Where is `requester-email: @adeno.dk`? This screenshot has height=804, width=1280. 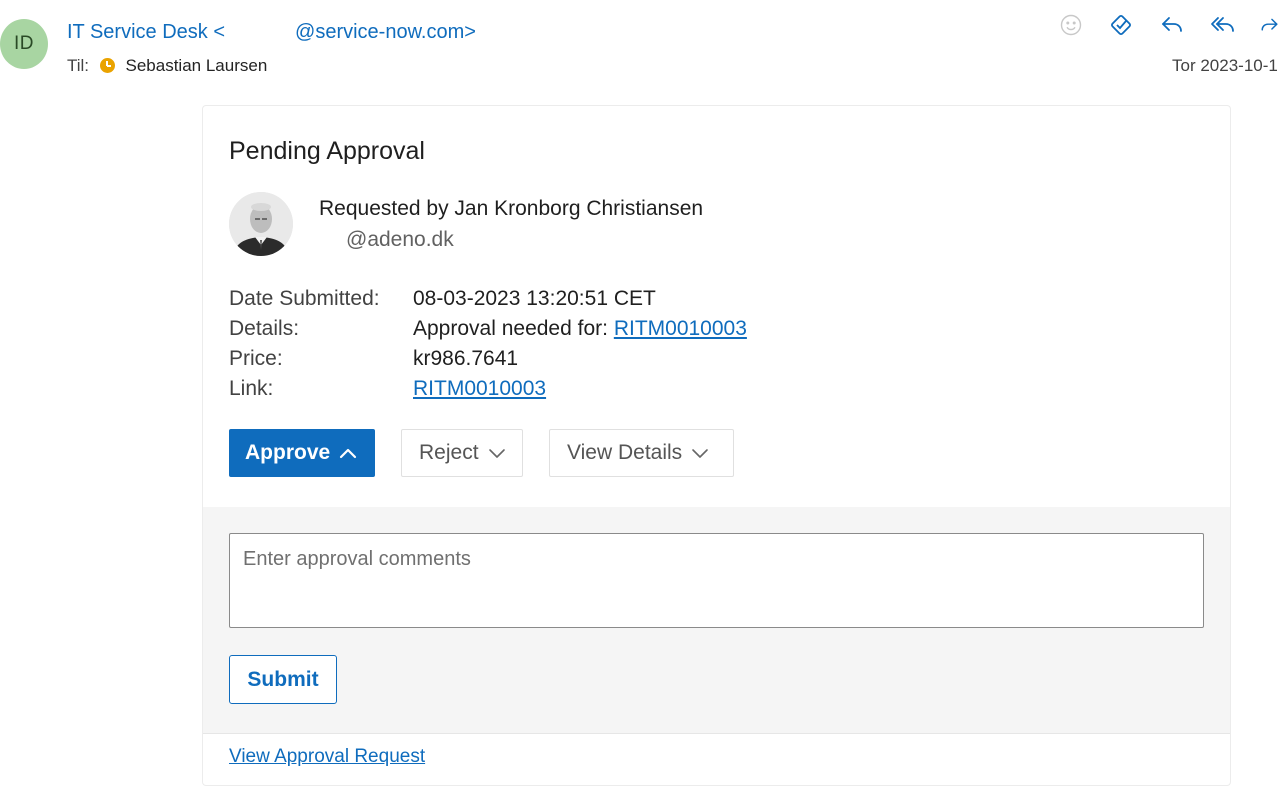 requester-email: @adeno.dk is located at coordinates (400, 239).